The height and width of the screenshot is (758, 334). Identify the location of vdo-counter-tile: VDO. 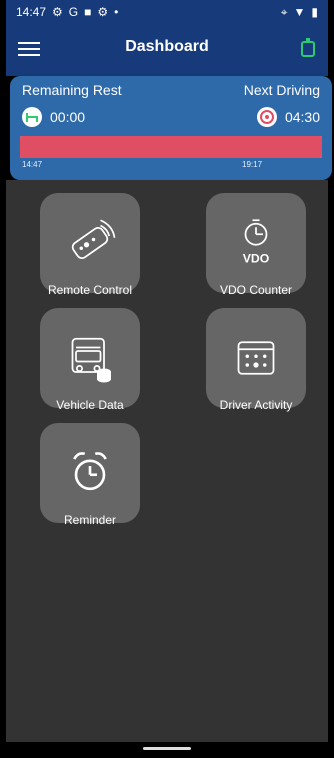
(256, 243).